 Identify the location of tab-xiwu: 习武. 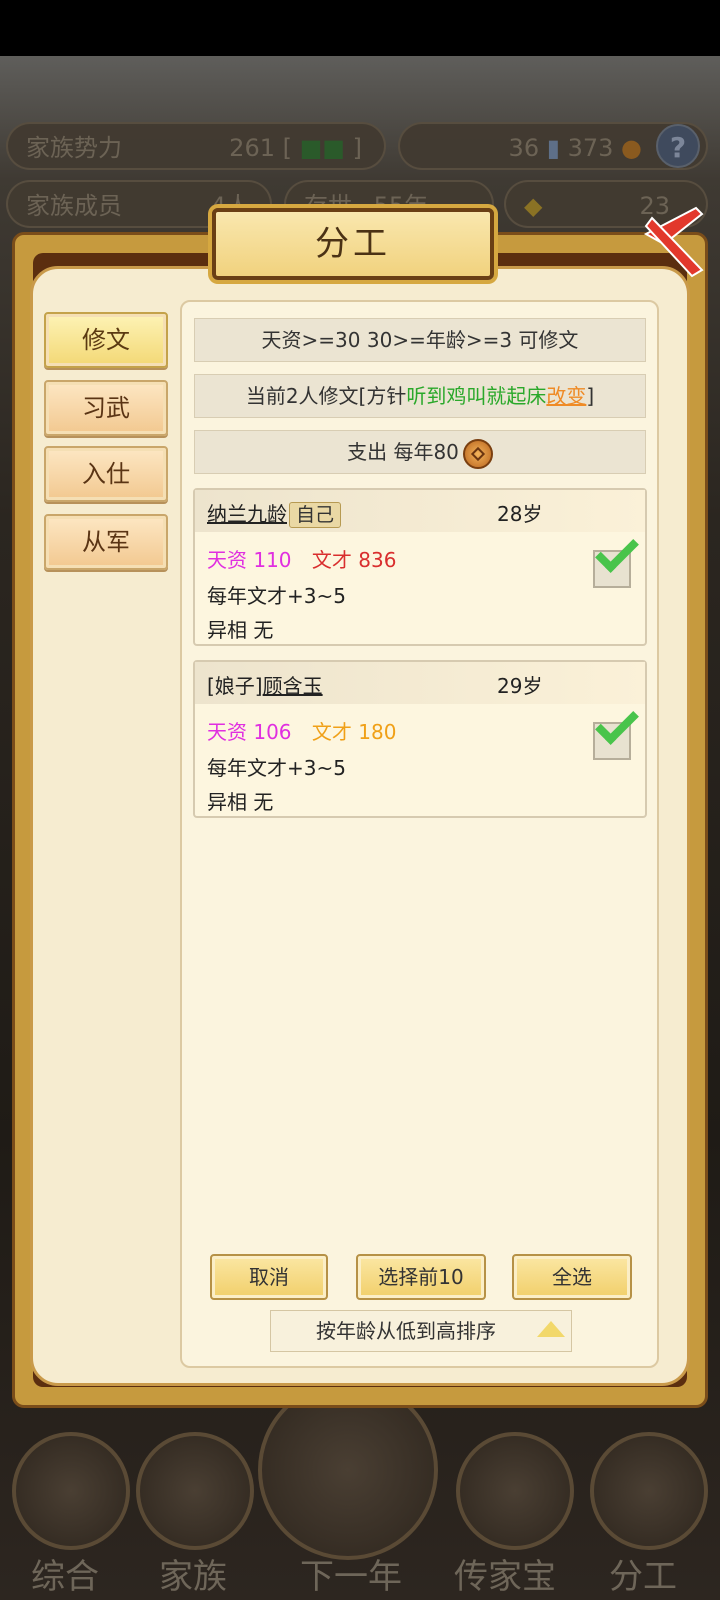
(106, 408).